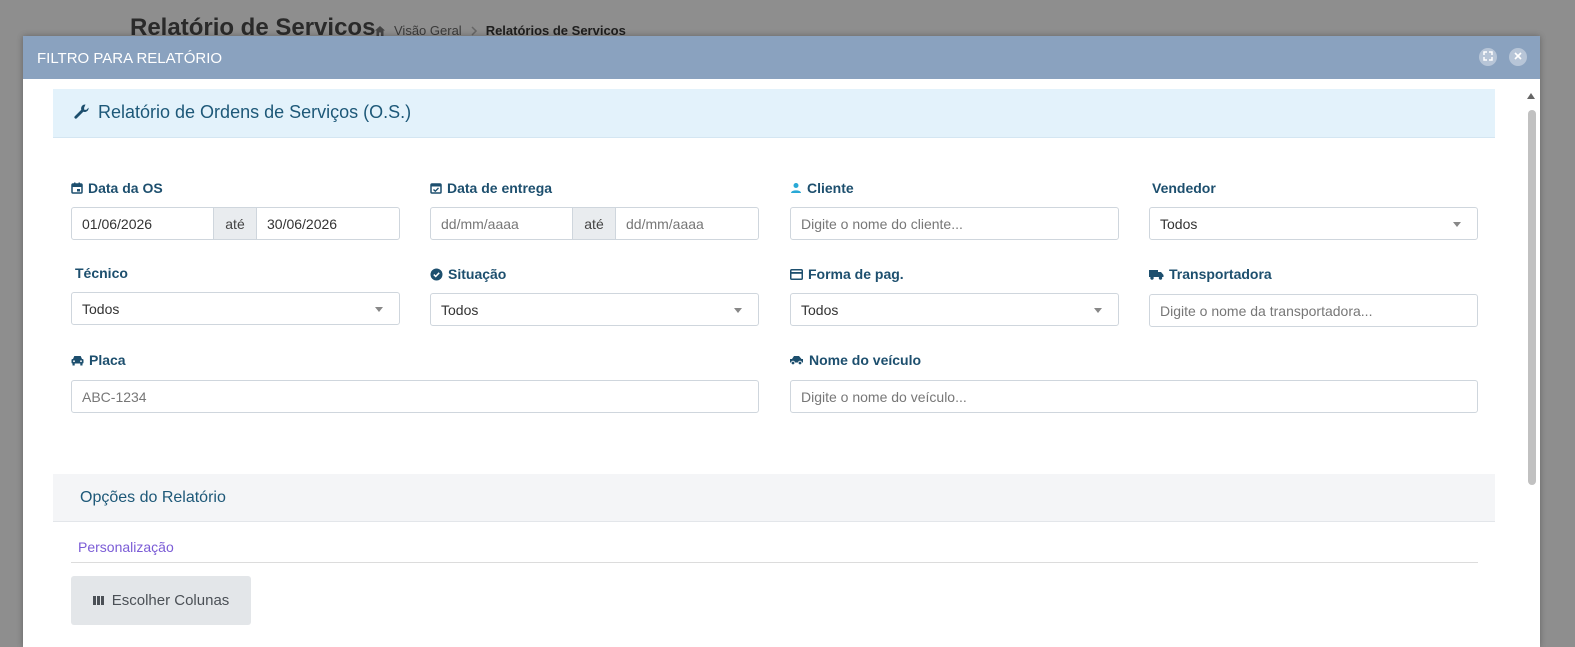 The height and width of the screenshot is (647, 1575). What do you see at coordinates (796, 274) in the screenshot?
I see `credit-card-icon` at bounding box center [796, 274].